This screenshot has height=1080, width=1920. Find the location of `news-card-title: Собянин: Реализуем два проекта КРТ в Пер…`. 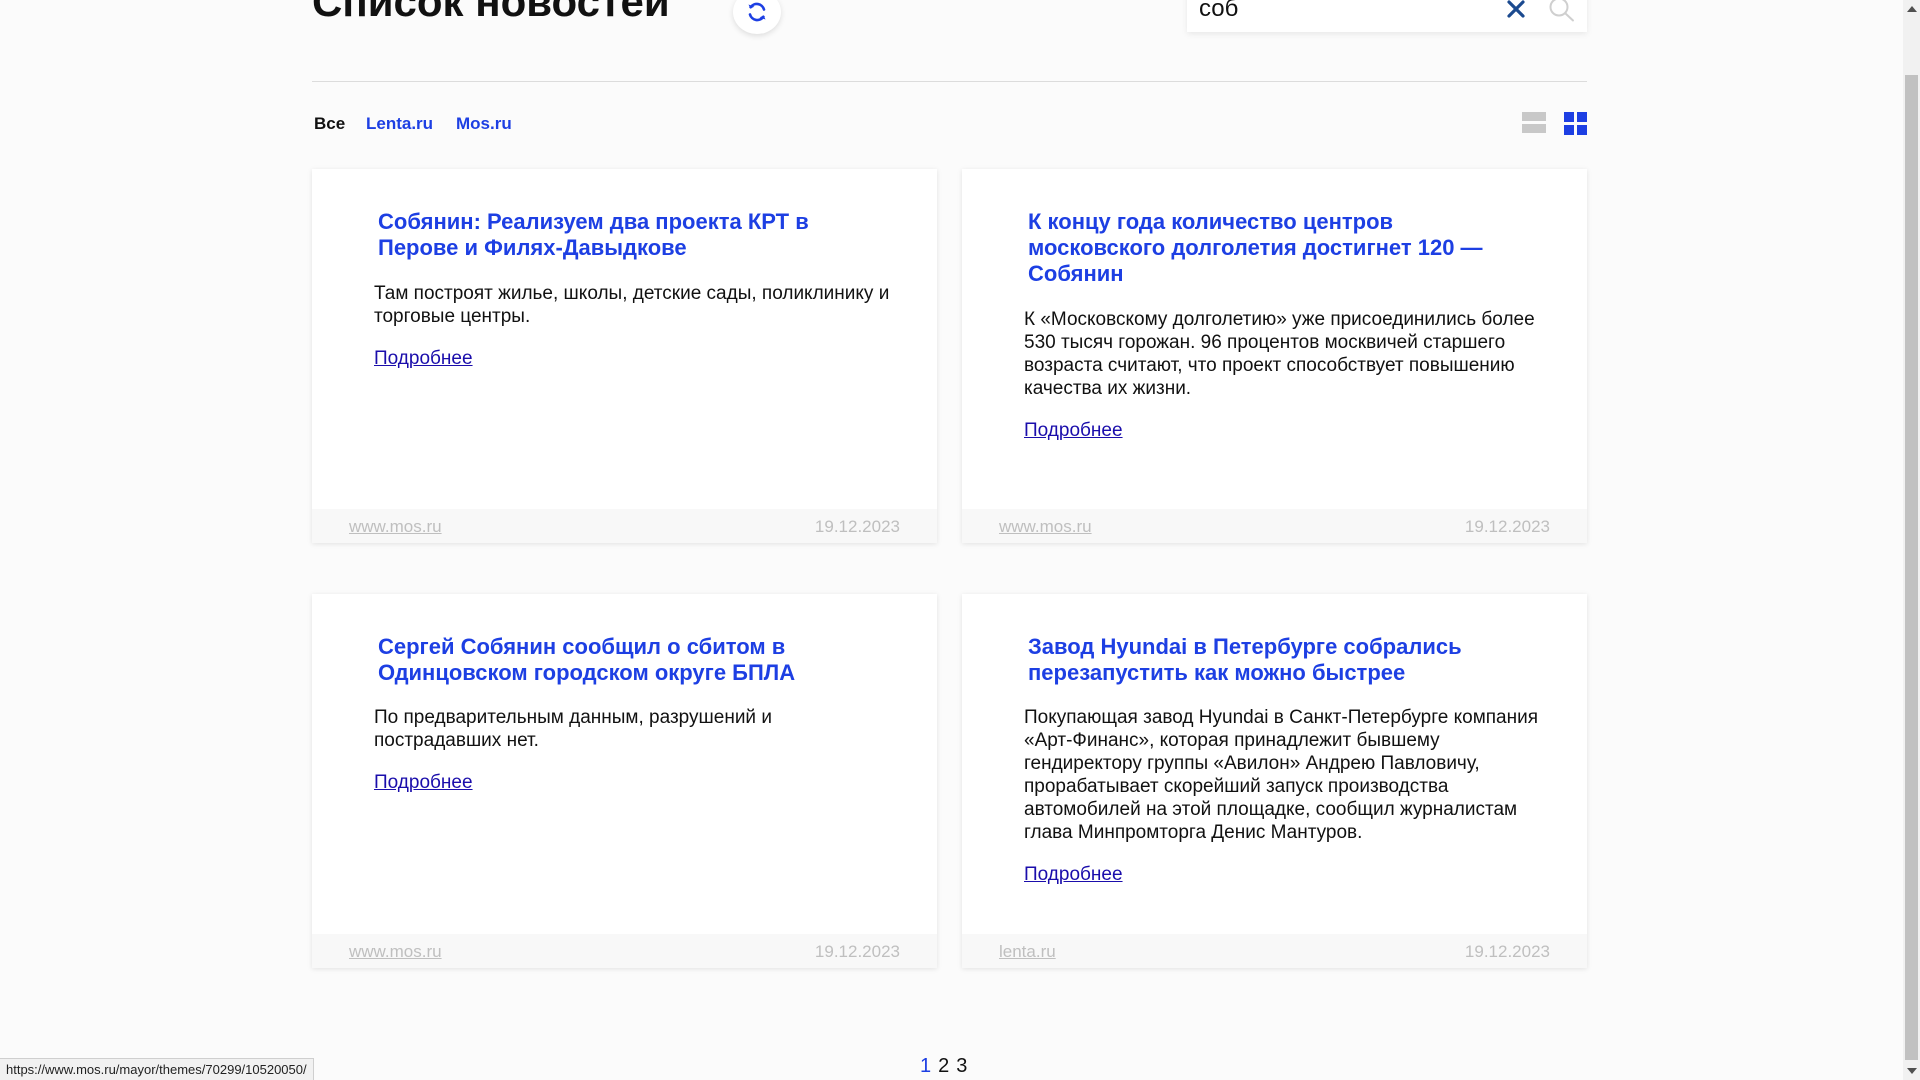

news-card-title: Собянин: Реализуем два проекта КРТ в Пер… is located at coordinates (628, 235).